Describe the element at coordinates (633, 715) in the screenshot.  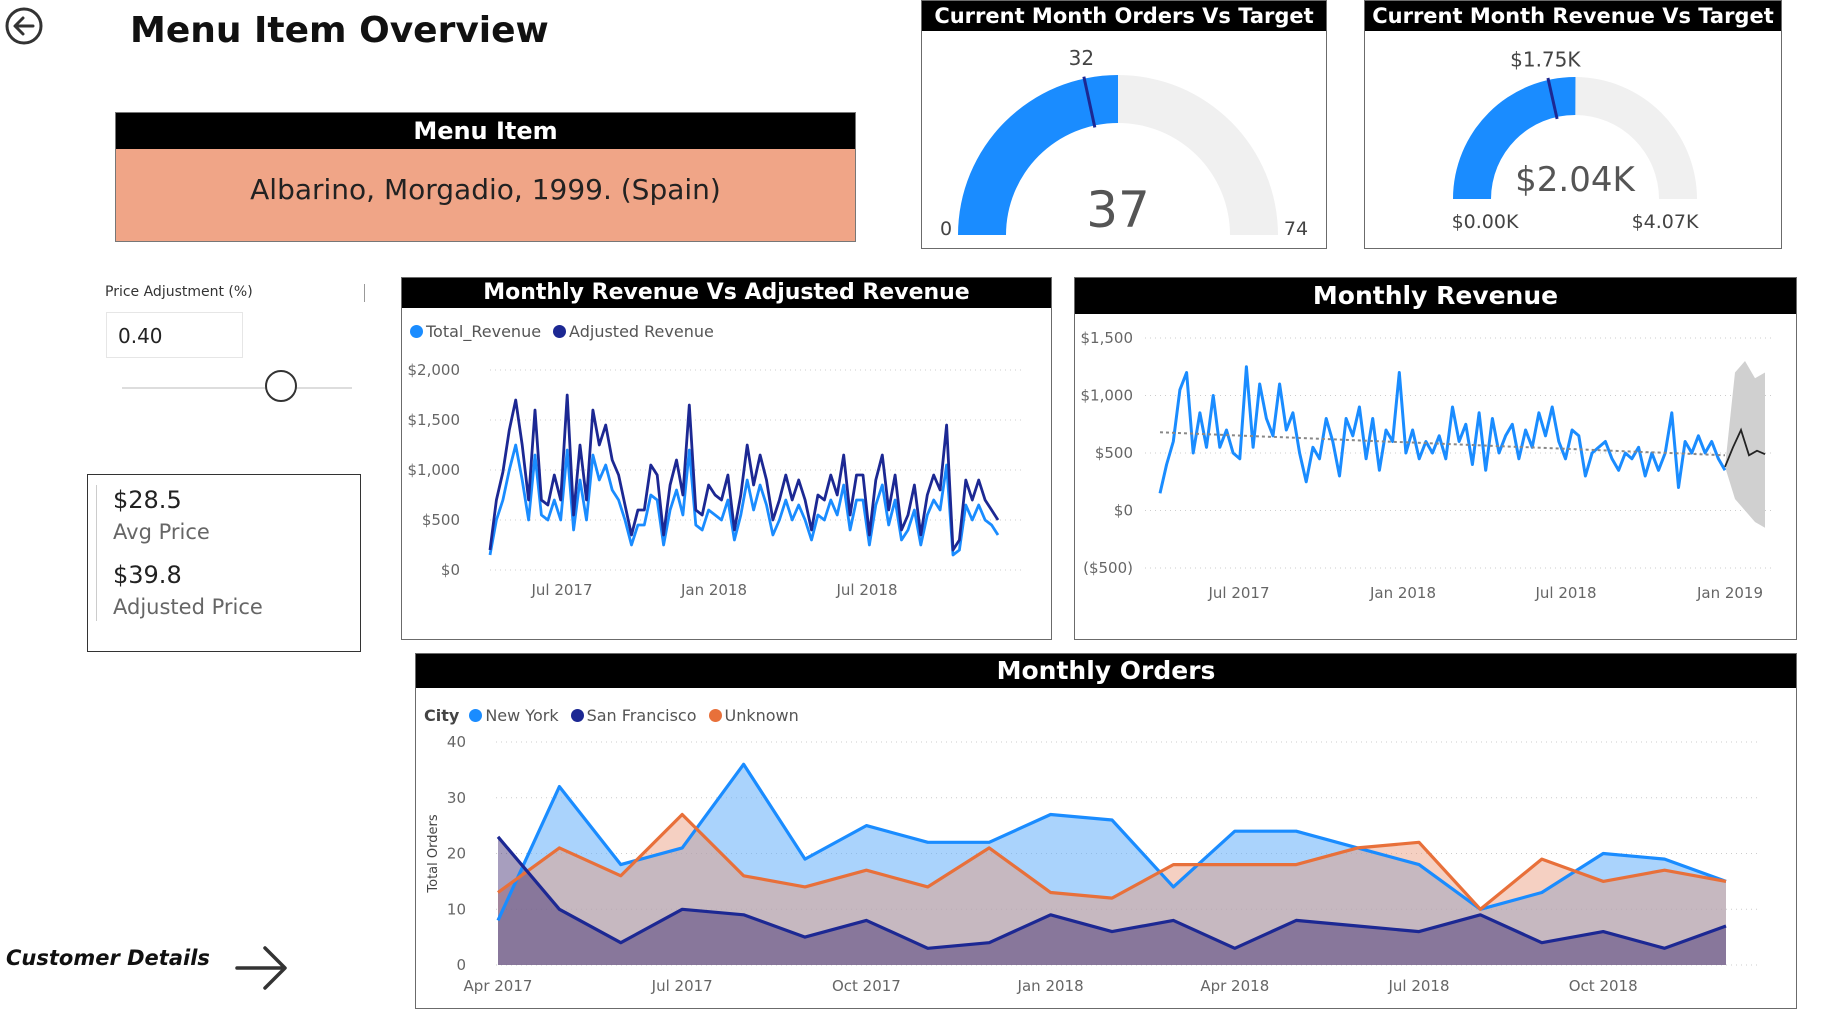
I see `legend-item-san-francisco: San Francisco` at that location.